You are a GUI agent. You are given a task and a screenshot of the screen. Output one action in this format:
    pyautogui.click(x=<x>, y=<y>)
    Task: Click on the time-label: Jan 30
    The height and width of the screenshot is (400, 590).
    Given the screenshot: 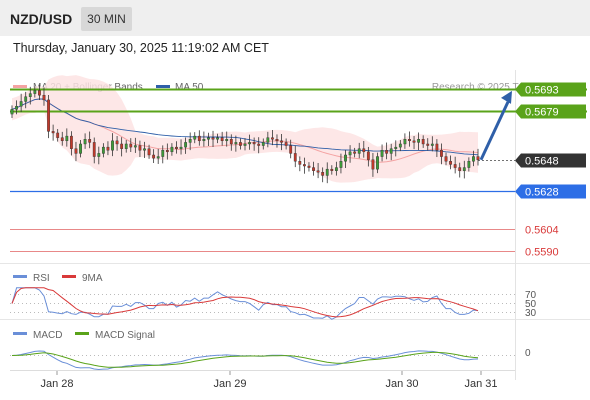 What is the action you would take?
    pyautogui.click(x=401, y=384)
    